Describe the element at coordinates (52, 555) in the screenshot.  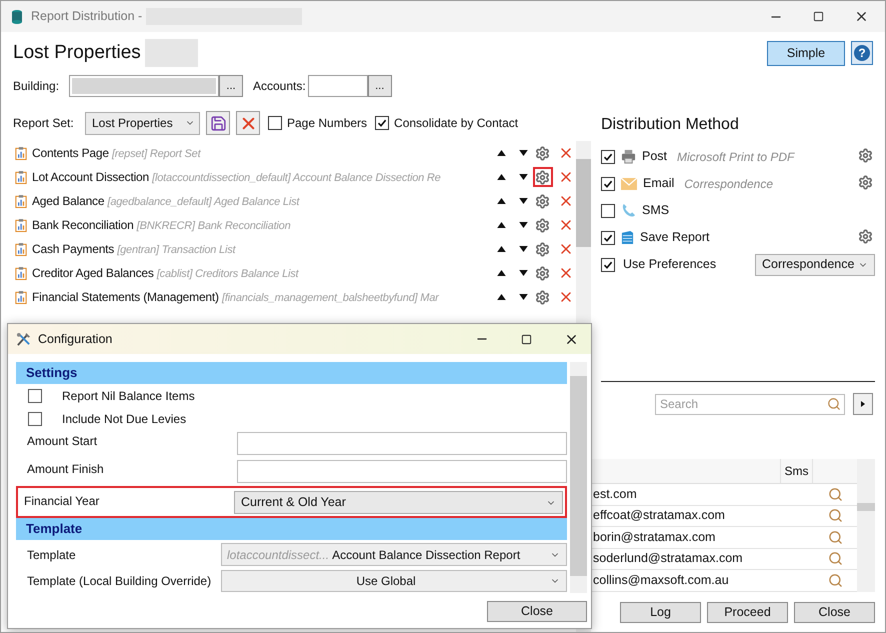
I see `field-label: Template` at that location.